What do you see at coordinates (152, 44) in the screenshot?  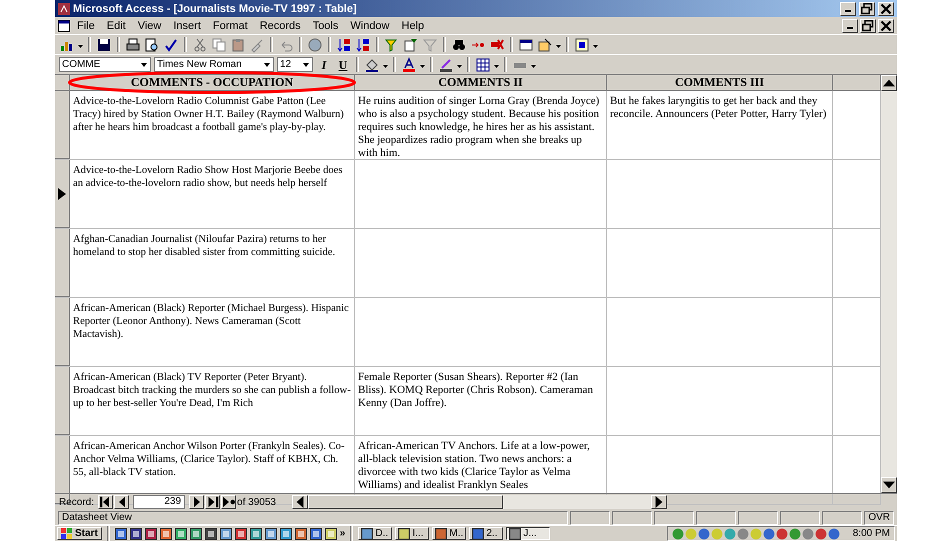 I see `page-magnifier-icon` at bounding box center [152, 44].